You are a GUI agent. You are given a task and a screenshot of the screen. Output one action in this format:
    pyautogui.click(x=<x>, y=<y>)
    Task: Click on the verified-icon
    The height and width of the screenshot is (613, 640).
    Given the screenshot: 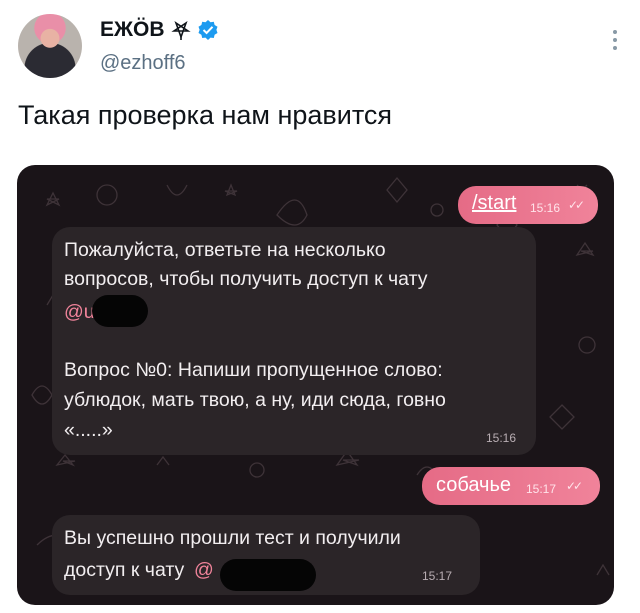 What is the action you would take?
    pyautogui.click(x=207, y=30)
    